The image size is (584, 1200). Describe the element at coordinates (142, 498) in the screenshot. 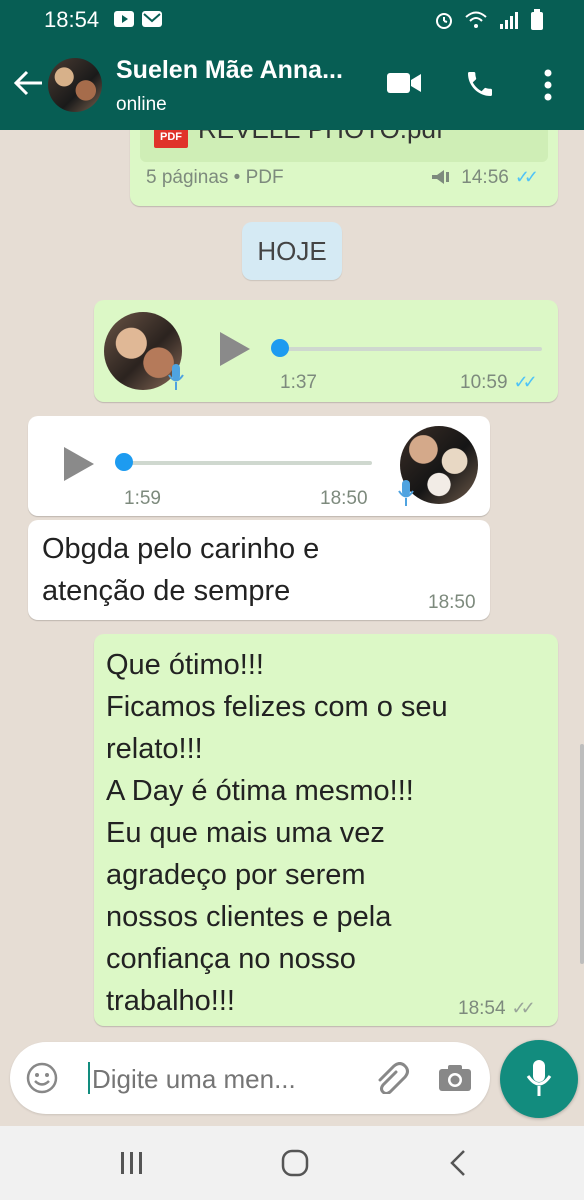

I see `voice-duration: 1:59` at that location.